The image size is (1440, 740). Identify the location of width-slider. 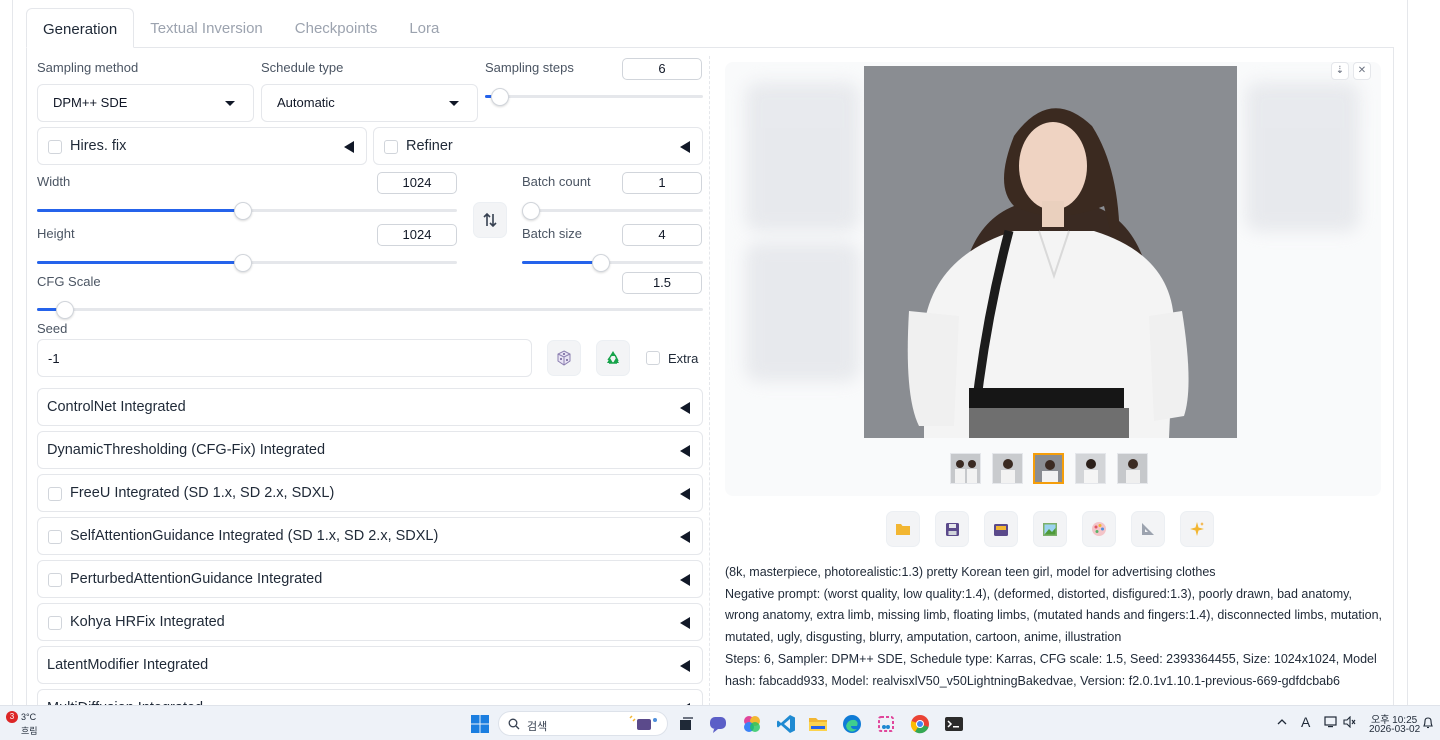
(247, 211).